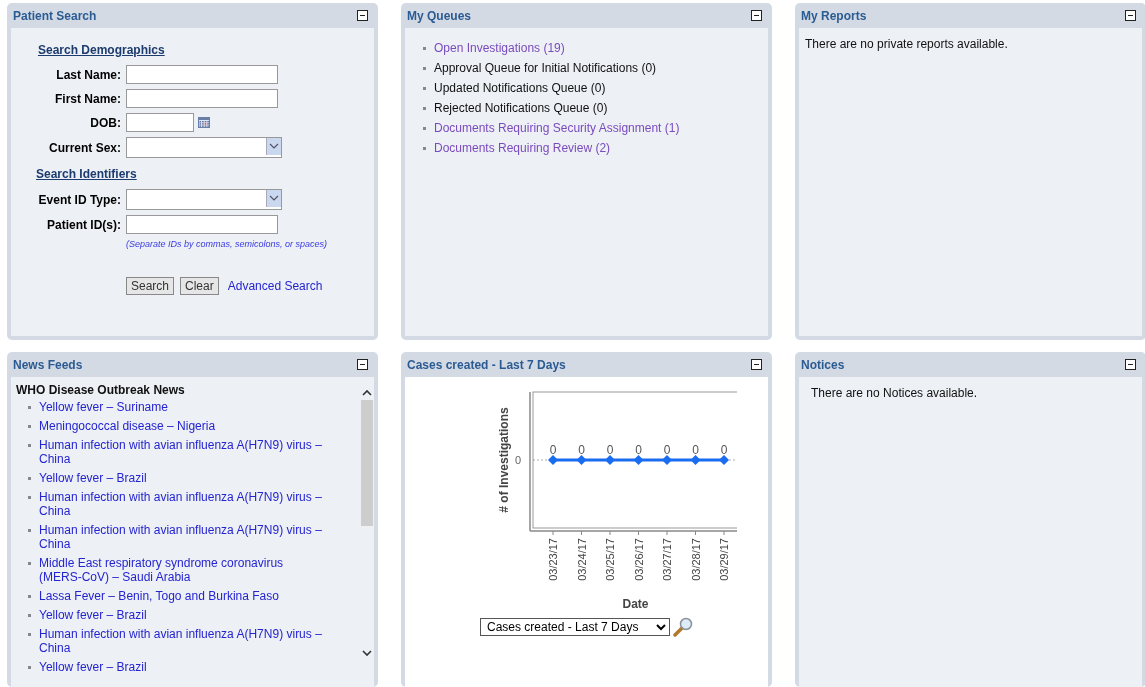  I want to click on axis-label: 03/23/17, so click(552, 559).